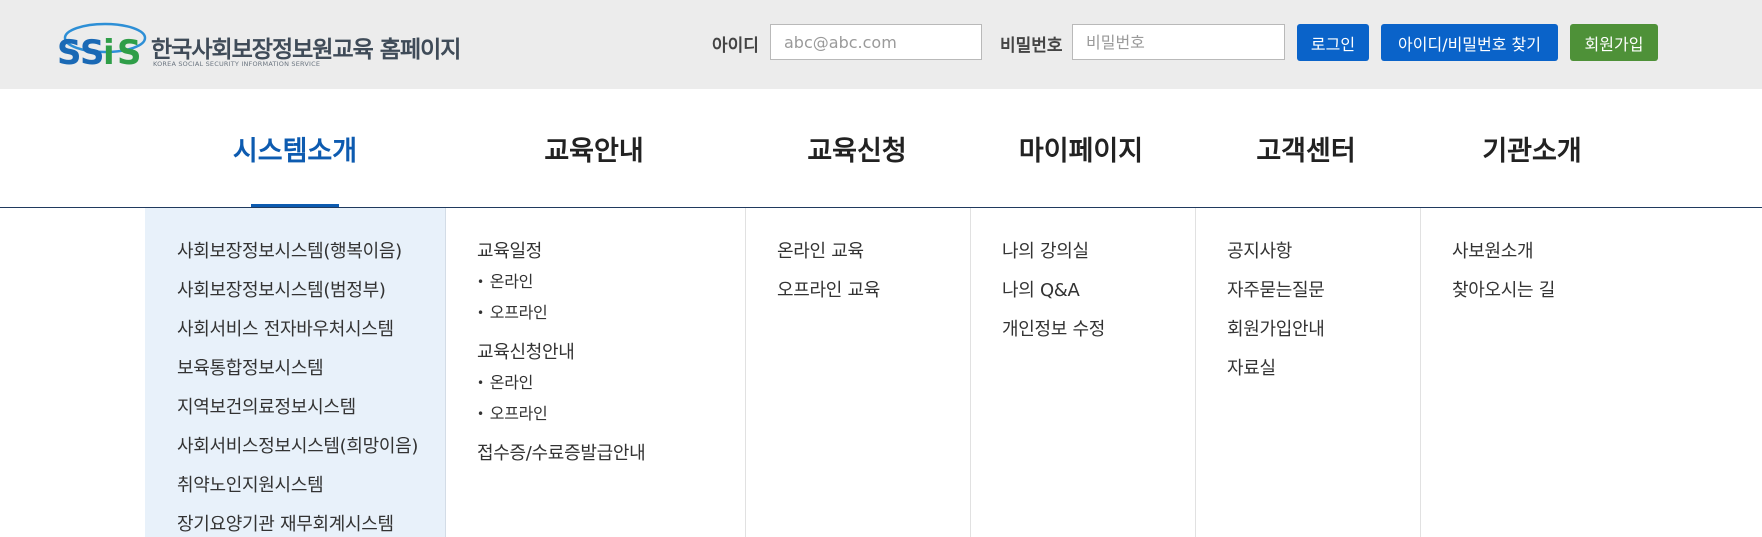  What do you see at coordinates (1081, 148) in the screenshot?
I see `nav-mypage: 마이페이지` at bounding box center [1081, 148].